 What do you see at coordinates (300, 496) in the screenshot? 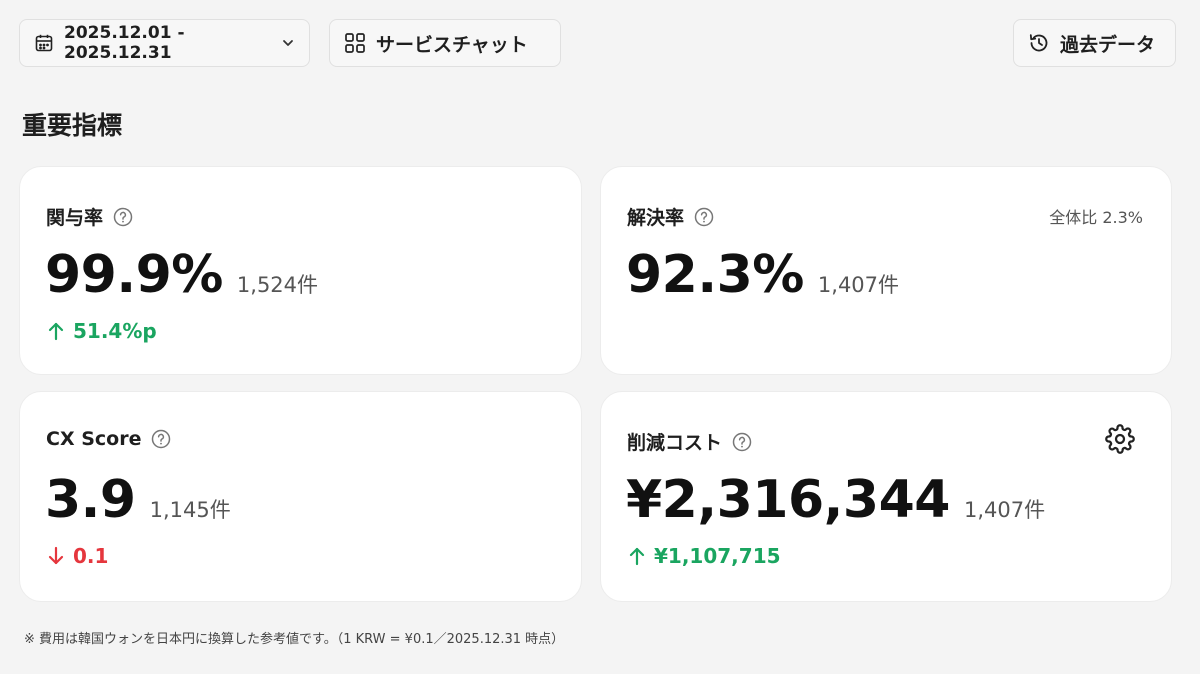
I see `cx-score-card: CX Score 3.9 1,145件 0.1` at bounding box center [300, 496].